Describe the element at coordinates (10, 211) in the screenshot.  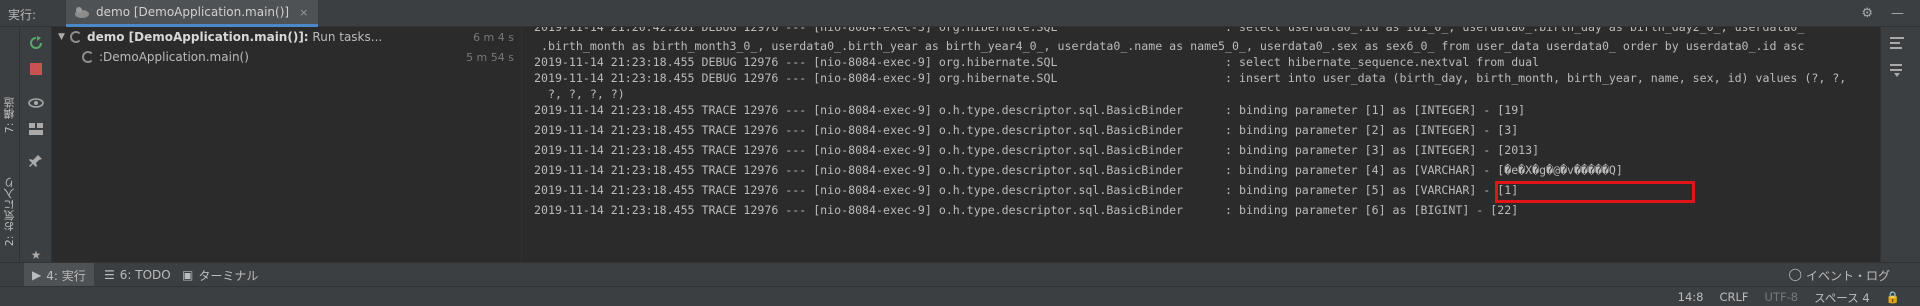
I see `favorites-tool-label: 2: お気に入り` at that location.